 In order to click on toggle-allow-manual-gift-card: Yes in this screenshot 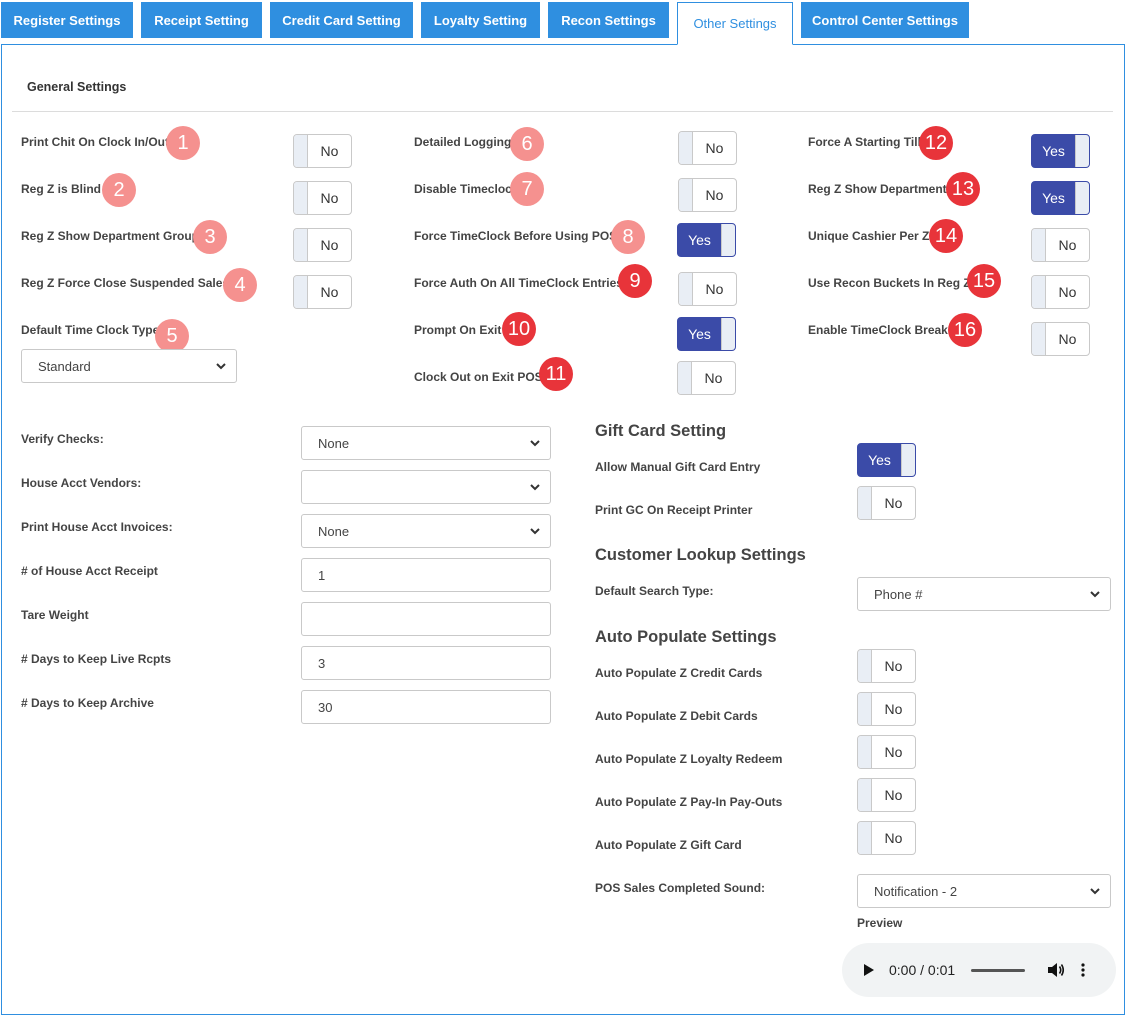, I will do `click(886, 460)`.